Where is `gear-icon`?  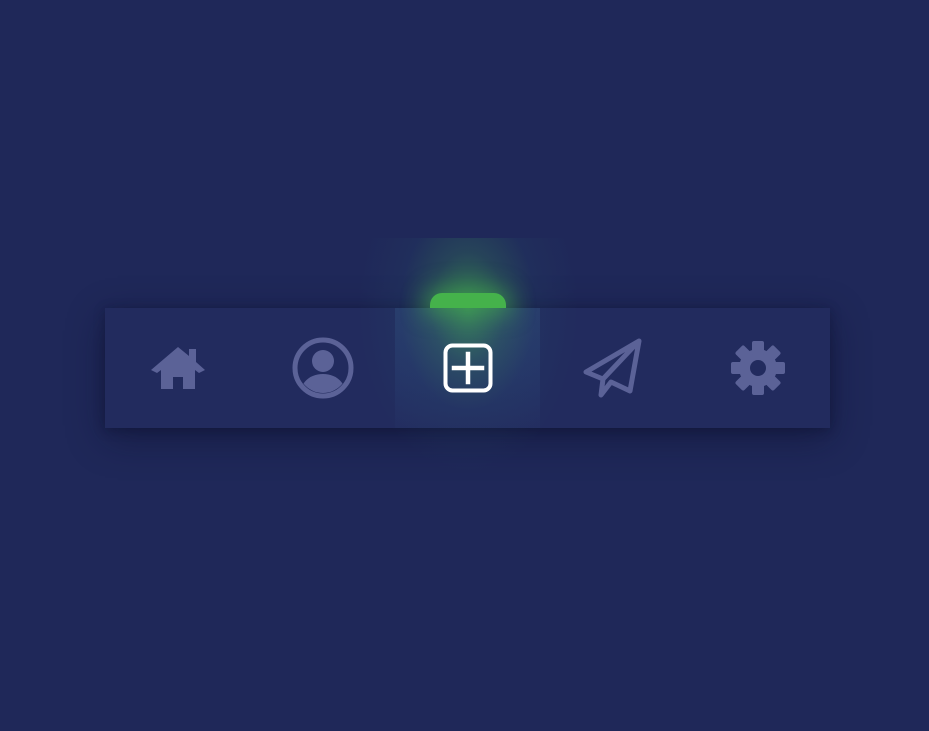 gear-icon is located at coordinates (758, 368).